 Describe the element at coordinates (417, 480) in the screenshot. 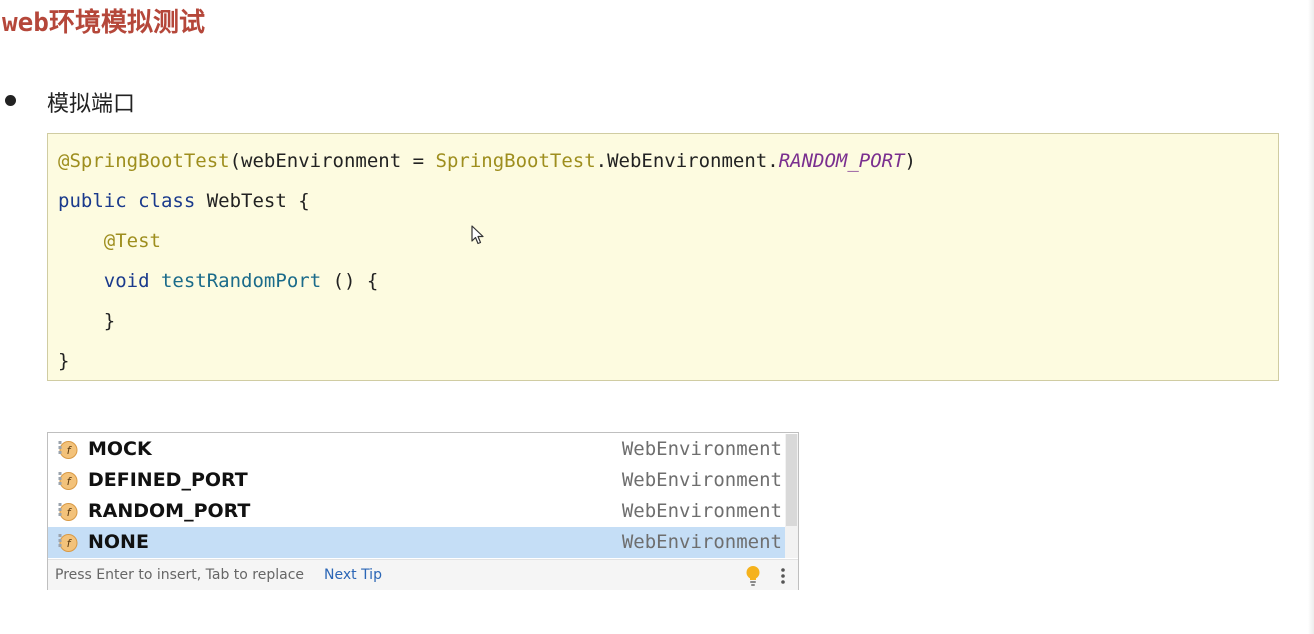

I see `completion-item: f DEFINED_PORT WebEnvironment` at that location.